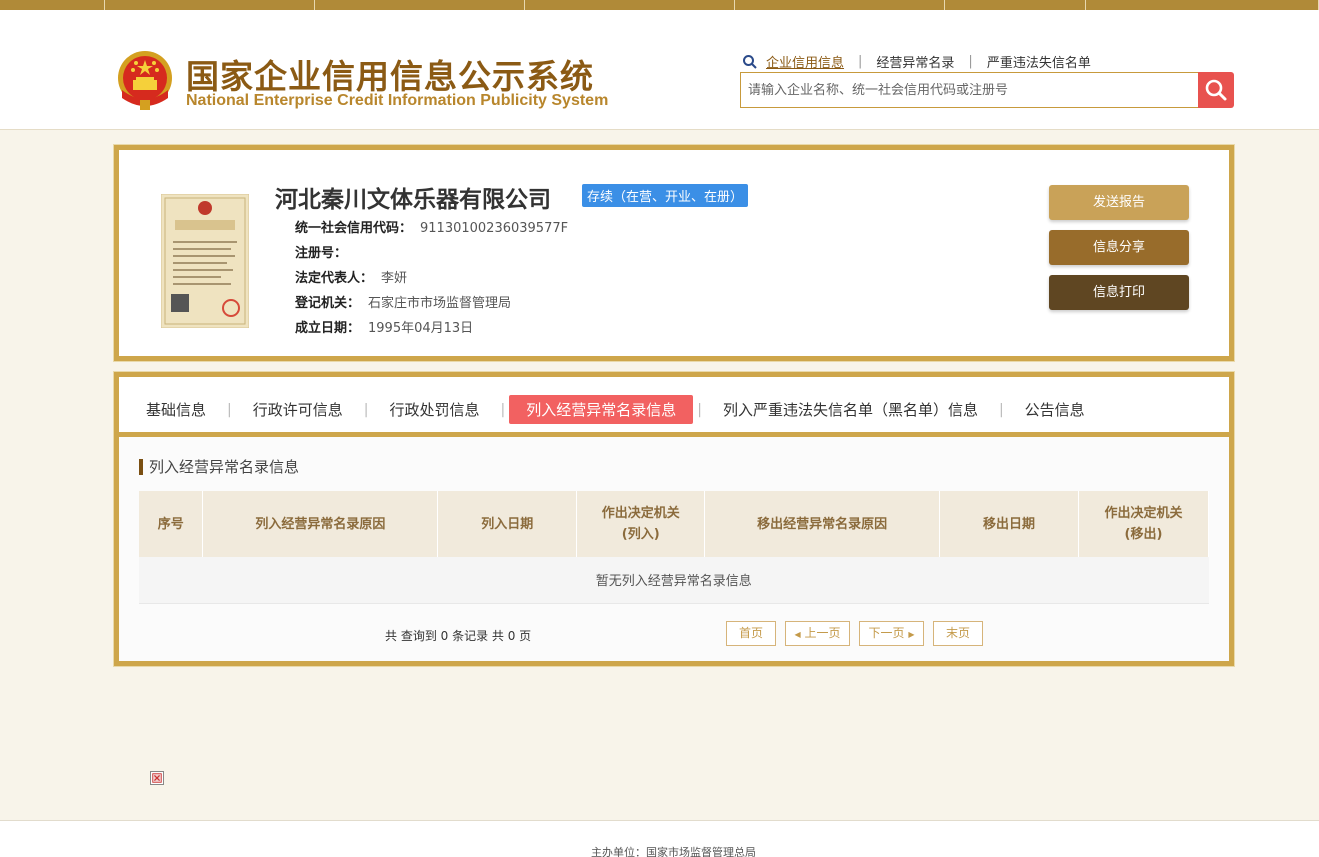 The height and width of the screenshot is (857, 1319). I want to click on next-page-label: 下一页, so click(886, 633).